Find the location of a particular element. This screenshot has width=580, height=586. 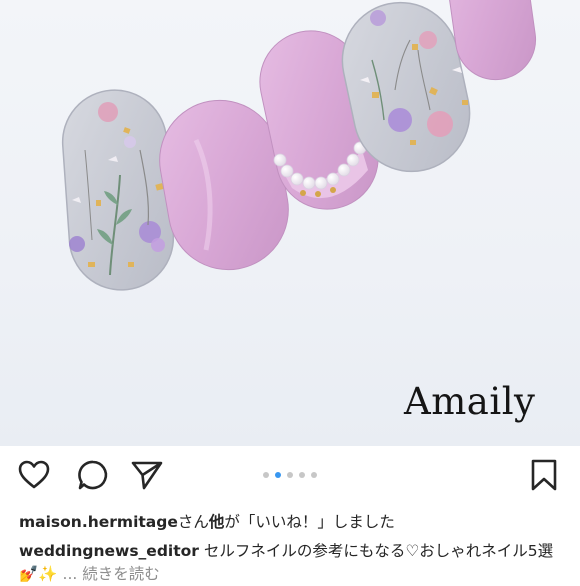

liker-username: maison.hermitage is located at coordinates (98, 522).